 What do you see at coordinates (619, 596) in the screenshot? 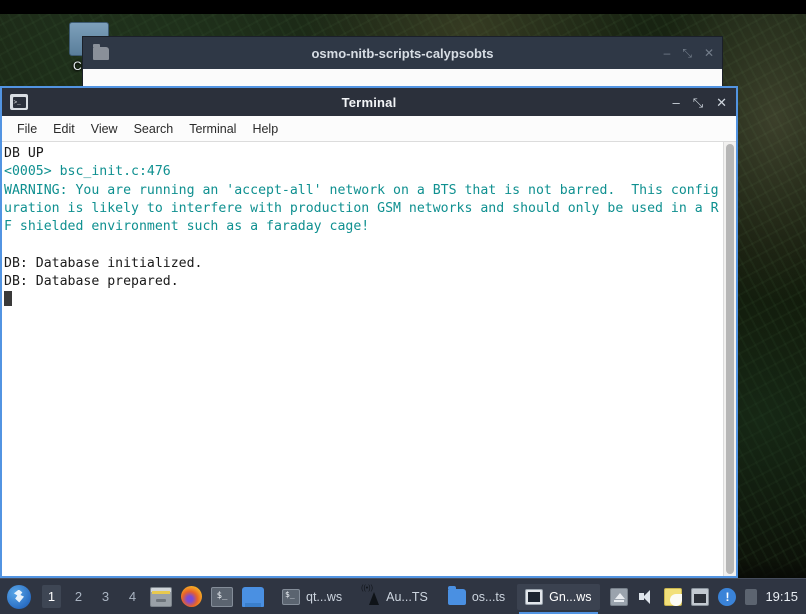
I see `eject-icon` at bounding box center [619, 596].